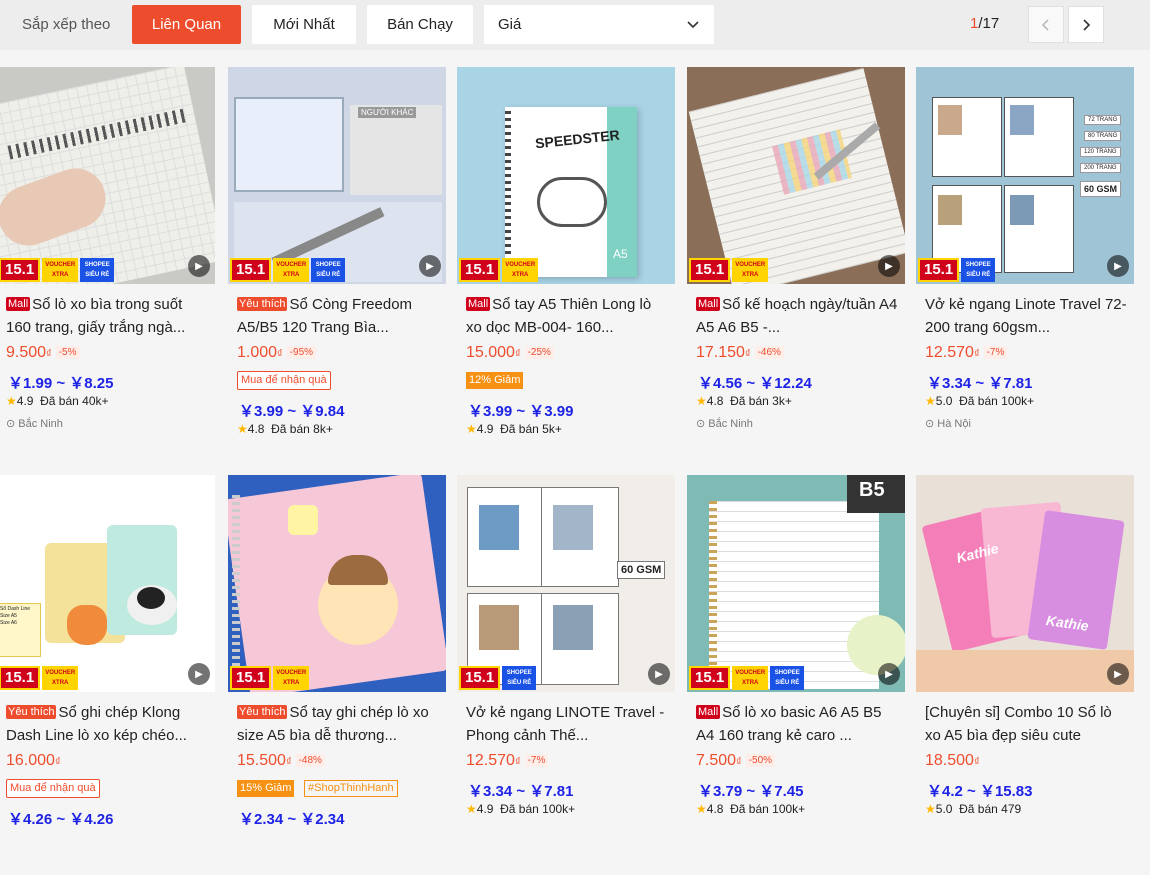  I want to click on next-page-button, so click(1086, 24).